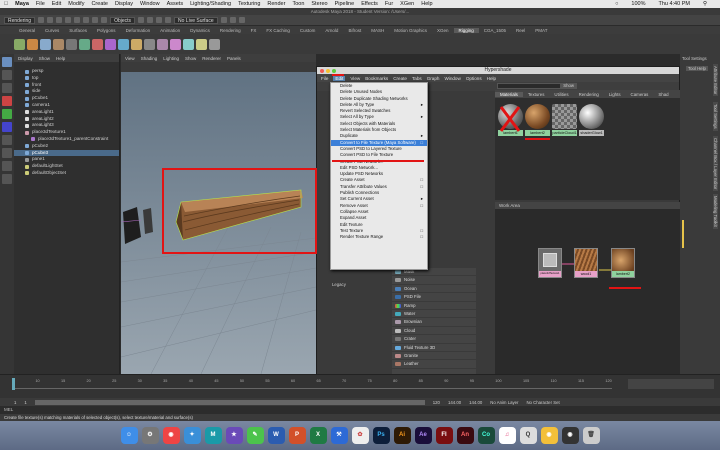 This screenshot has height=450, width=720. What do you see at coordinates (13, 384) in the screenshot?
I see `current-frame-marker` at bounding box center [13, 384].